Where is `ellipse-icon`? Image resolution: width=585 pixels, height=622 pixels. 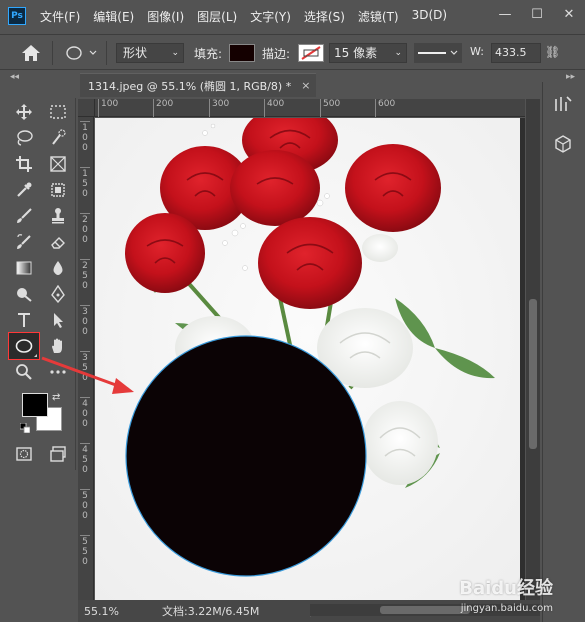 ellipse-icon is located at coordinates (81, 53).